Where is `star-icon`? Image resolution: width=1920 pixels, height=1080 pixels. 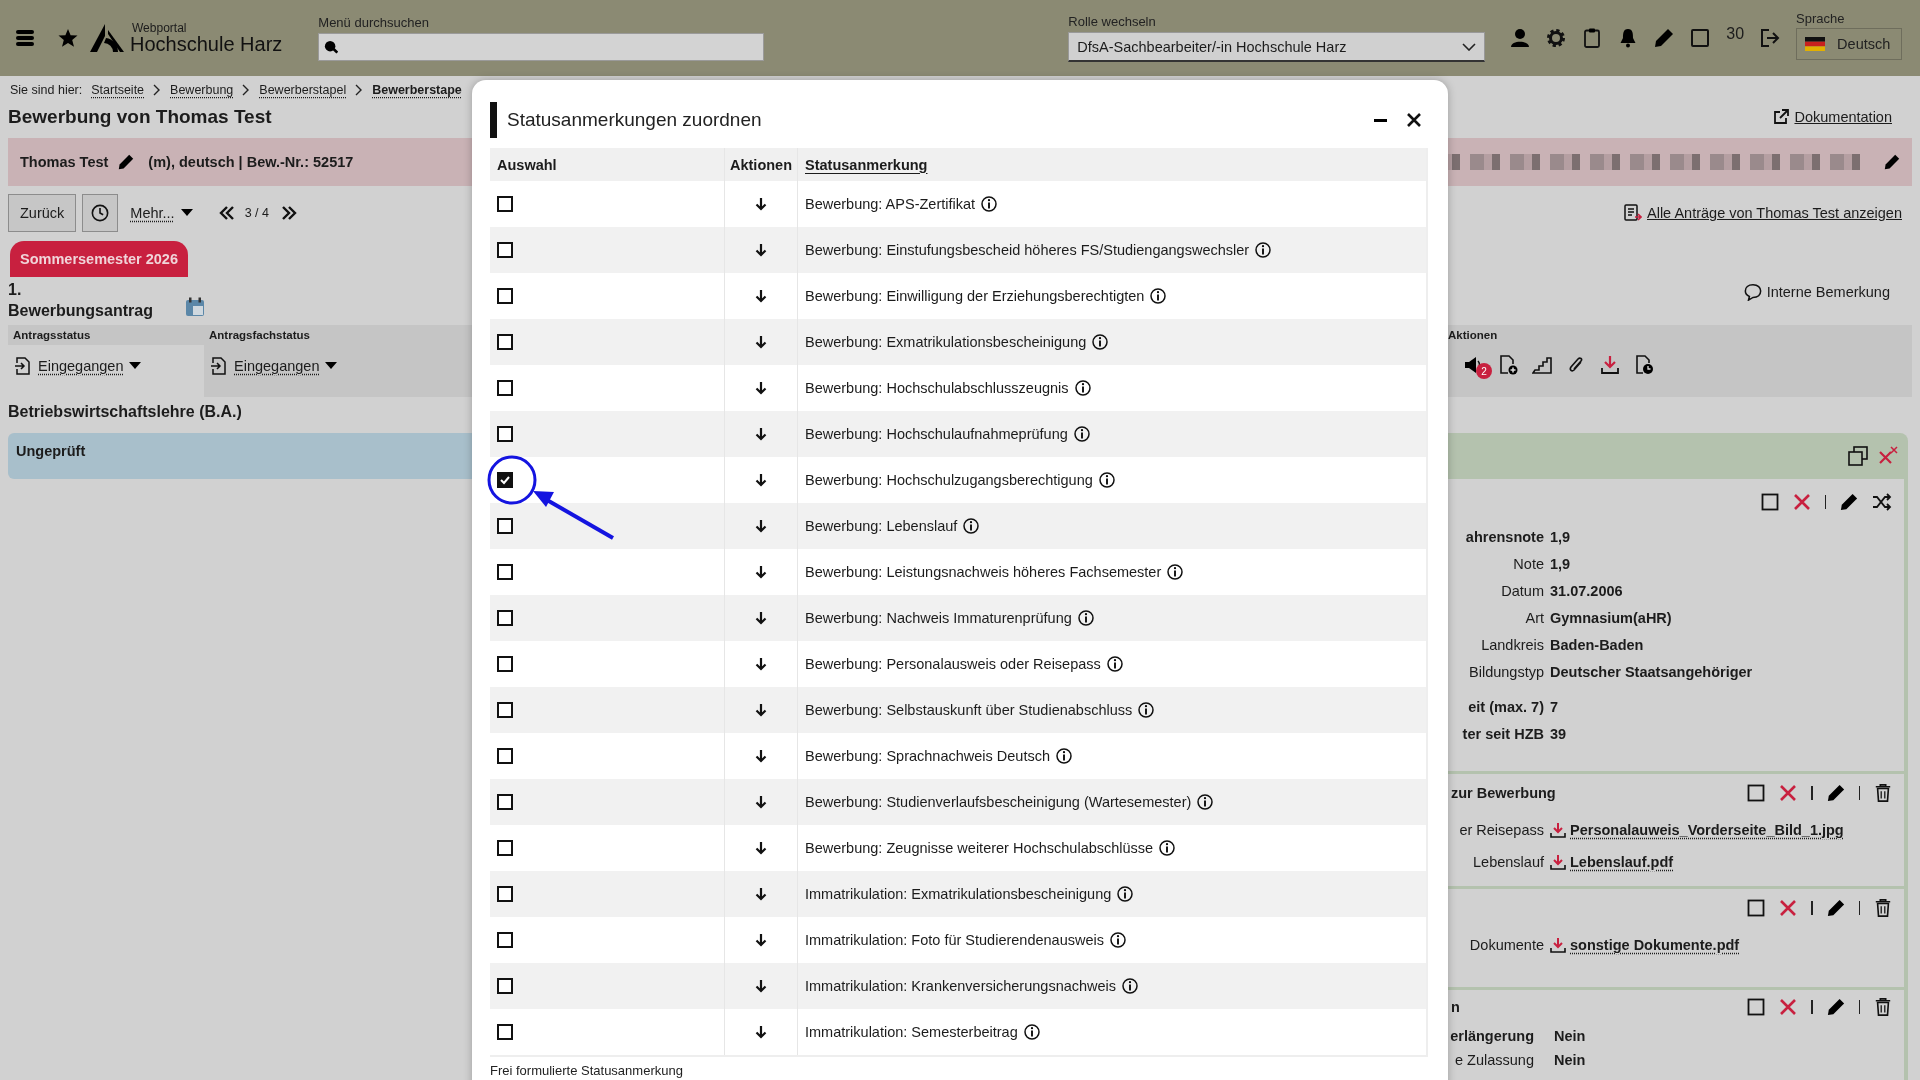 star-icon is located at coordinates (68, 38).